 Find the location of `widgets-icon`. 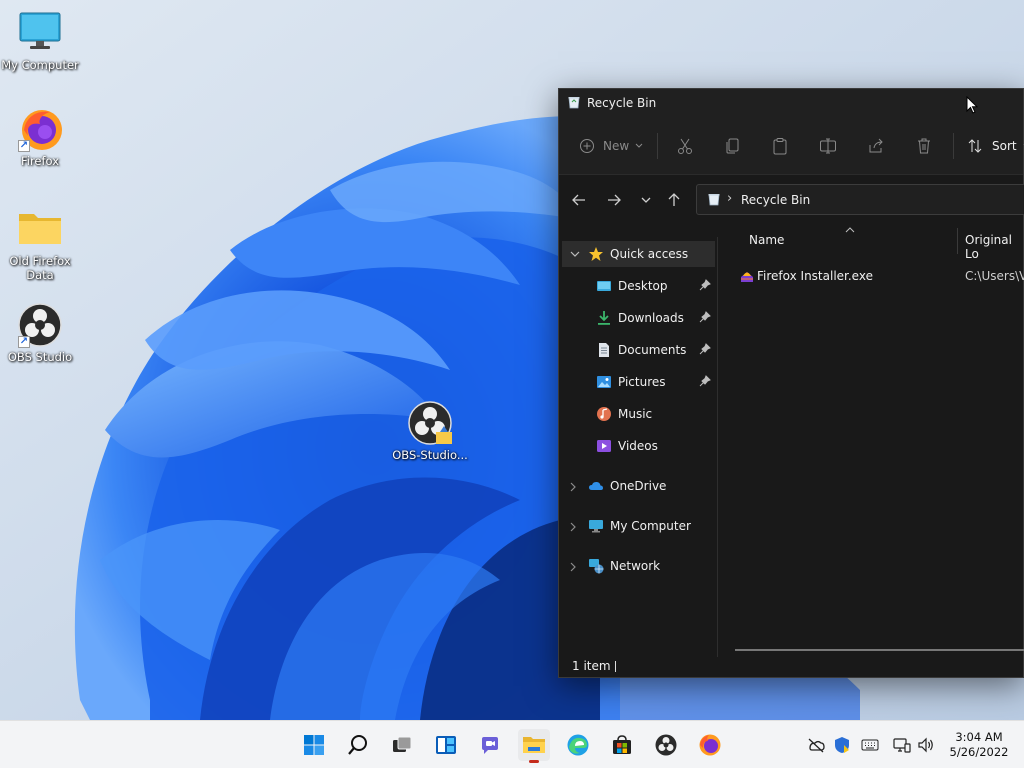

widgets-icon is located at coordinates (446, 745).